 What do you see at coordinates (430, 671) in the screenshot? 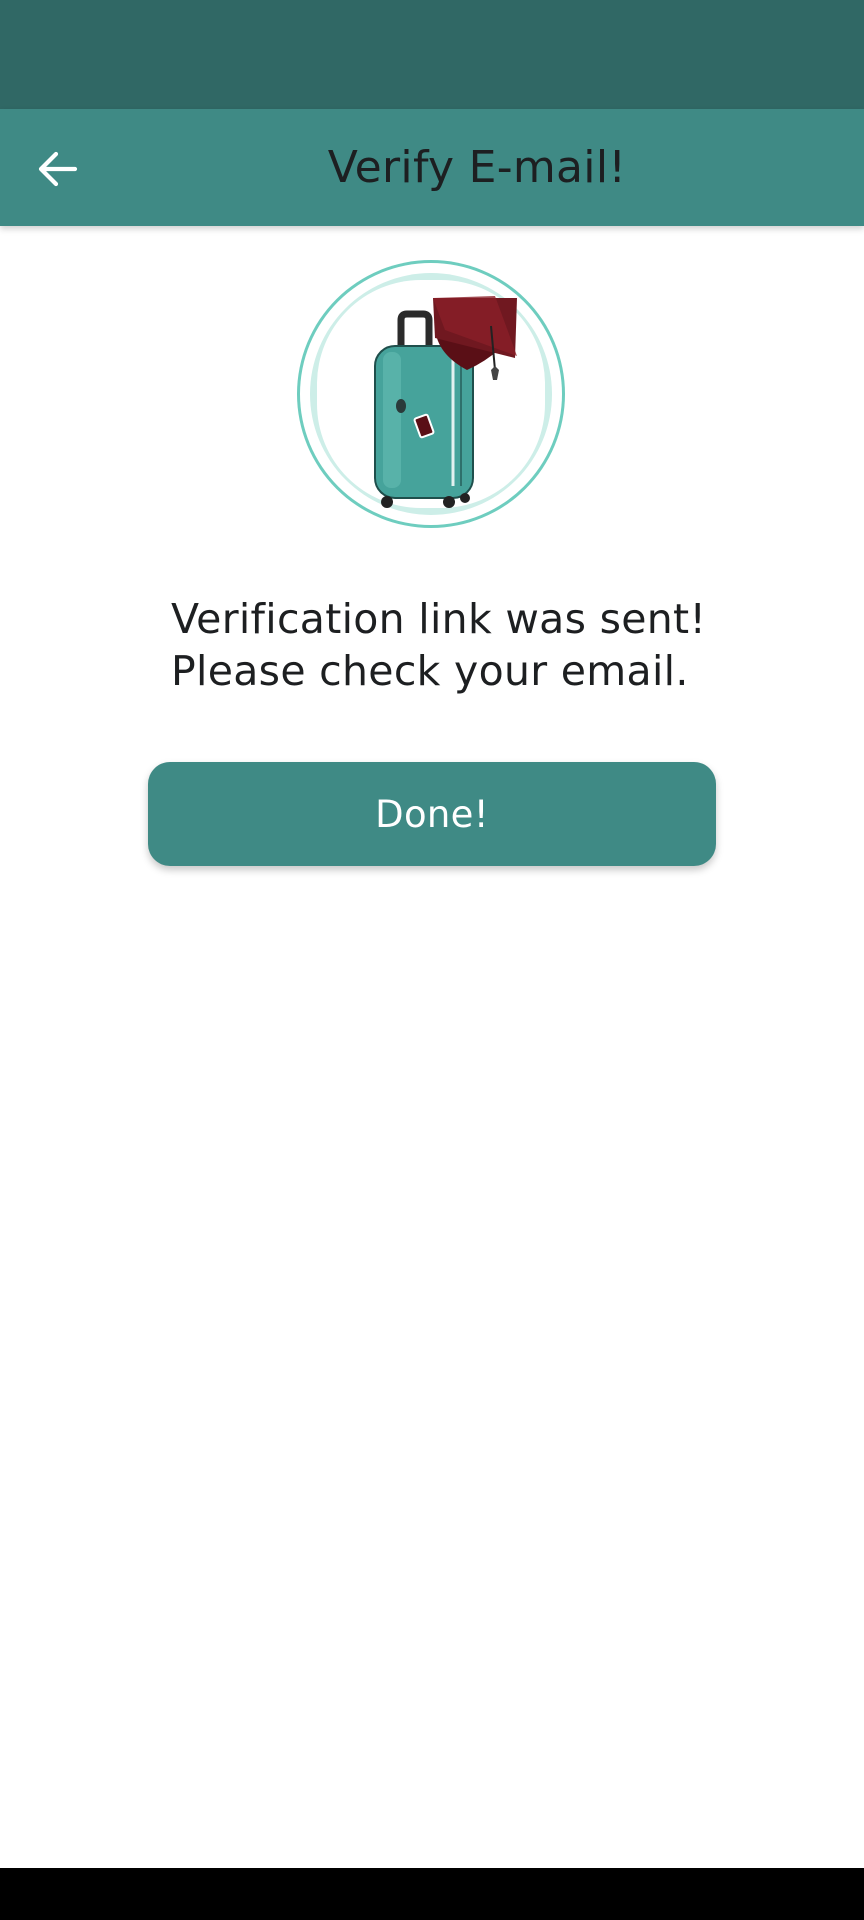
I see `message-line-2: Please check your email.` at bounding box center [430, 671].